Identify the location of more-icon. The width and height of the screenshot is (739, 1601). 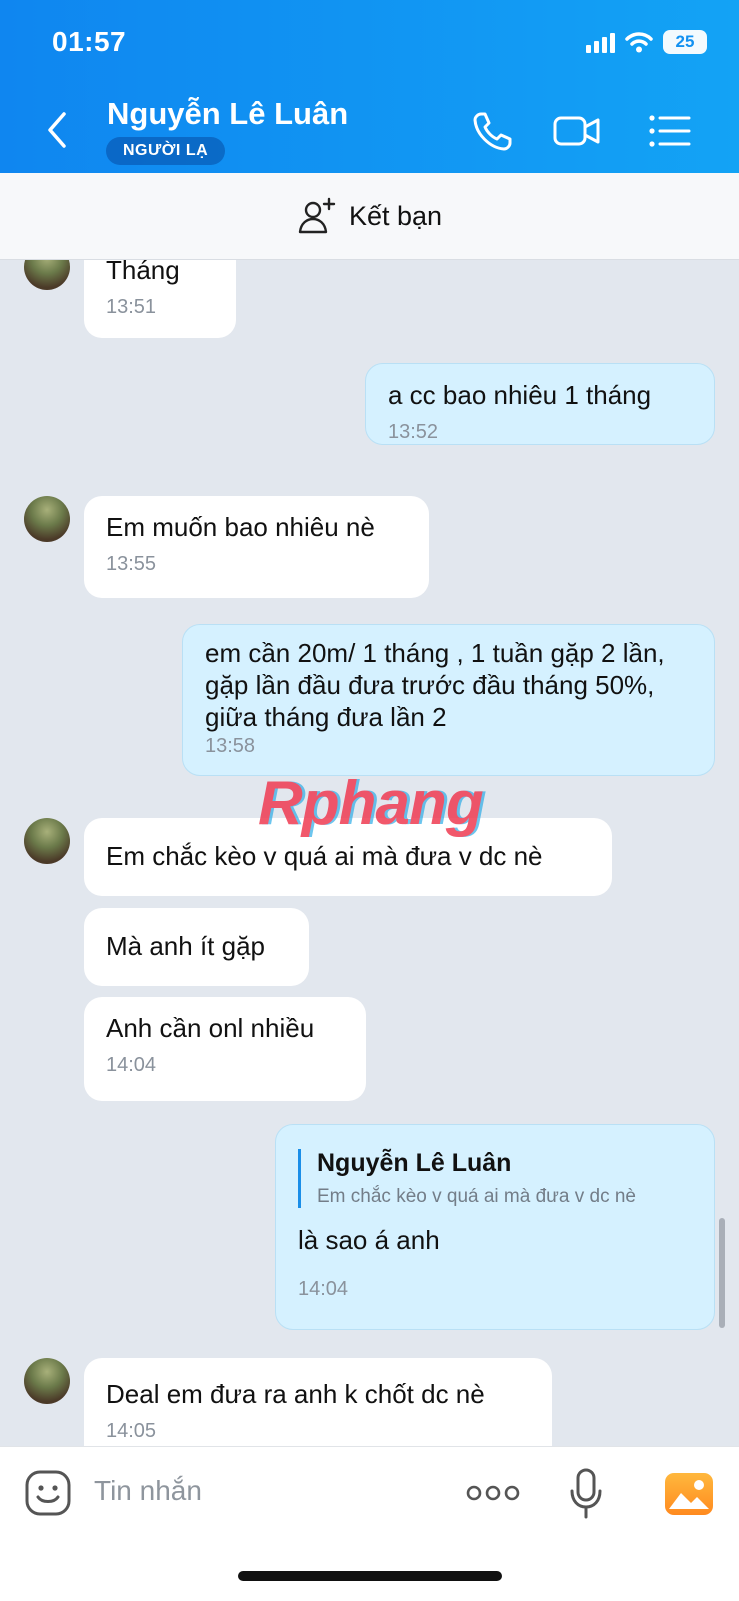
(493, 1493).